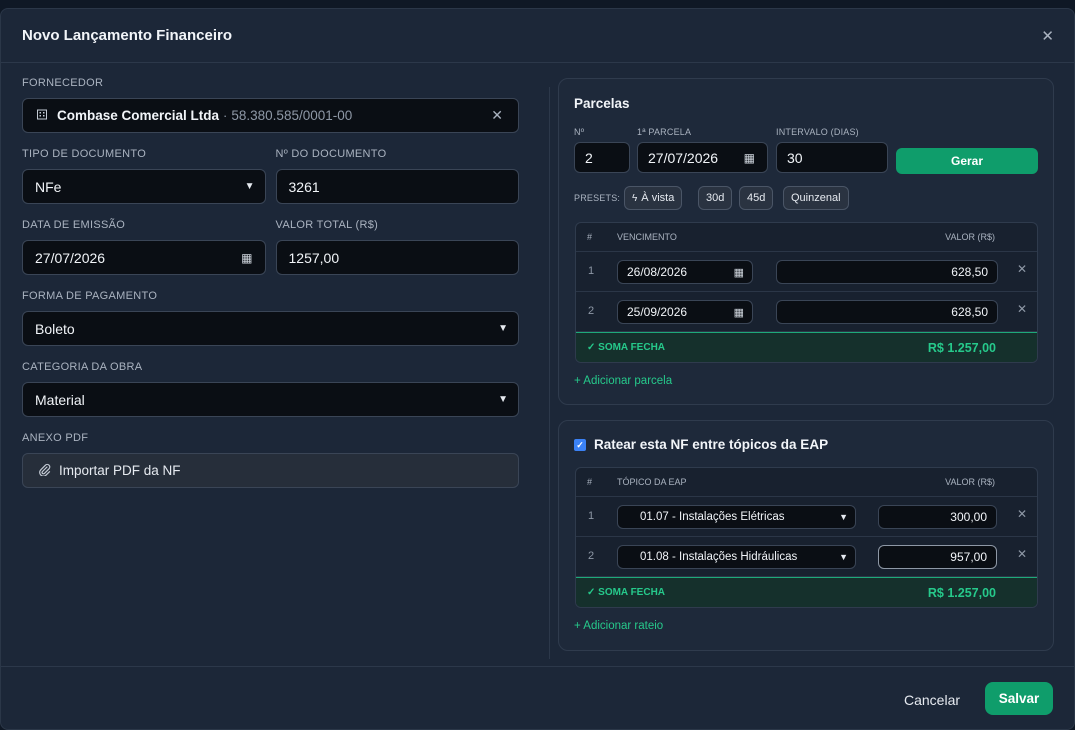  What do you see at coordinates (806, 347) in the screenshot?
I see `installments-sum-row: ✓ SOMA FECHA R$ 1.257,00` at bounding box center [806, 347].